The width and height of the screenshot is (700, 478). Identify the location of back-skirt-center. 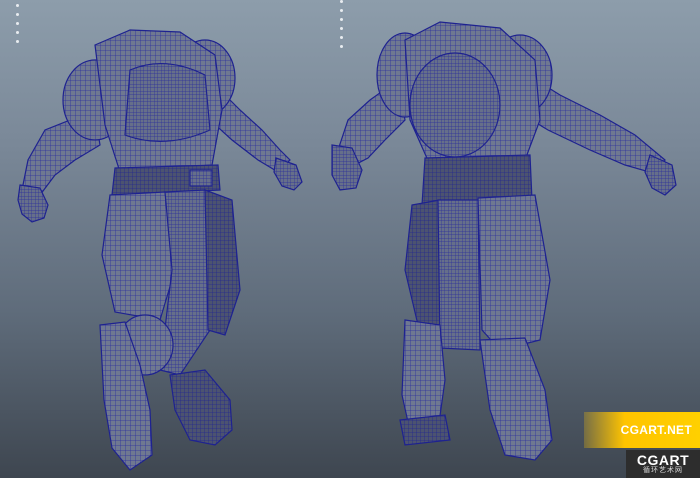
(459, 275).